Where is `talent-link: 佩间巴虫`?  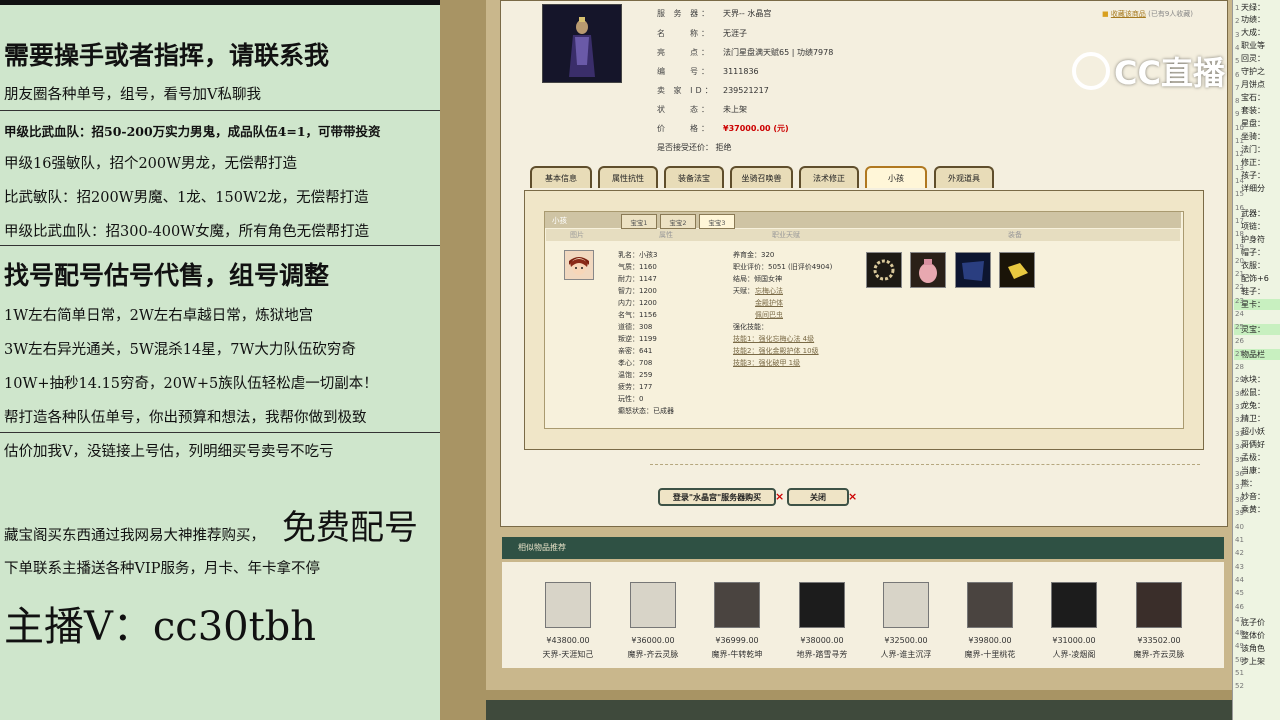 talent-link: 佩间巴虫 is located at coordinates (769, 315).